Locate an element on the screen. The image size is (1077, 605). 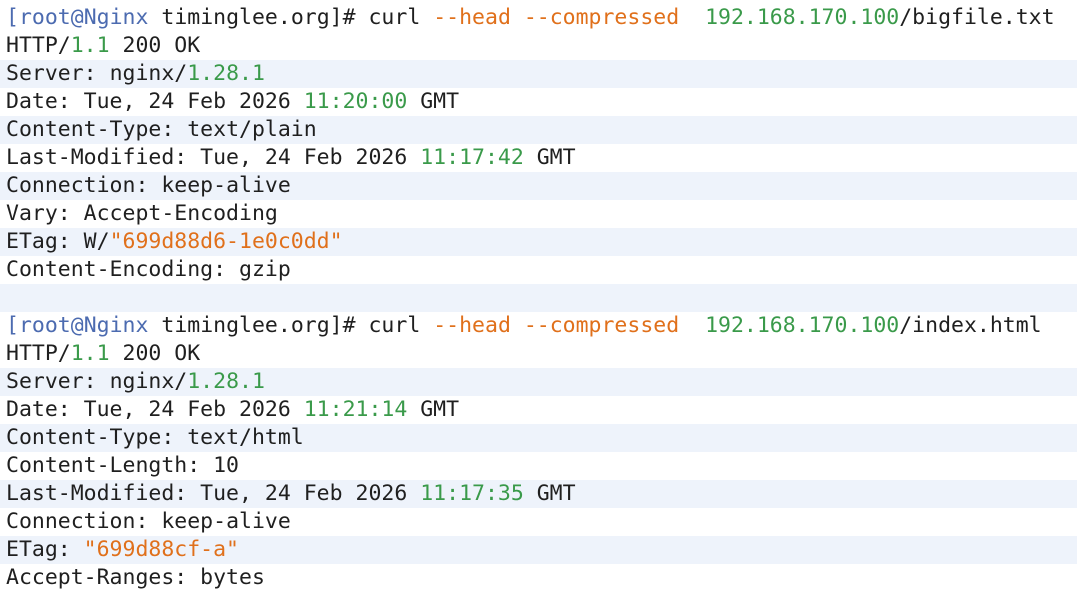
header-content-encoding: Content-Encoding: gzip is located at coordinates (538, 270).